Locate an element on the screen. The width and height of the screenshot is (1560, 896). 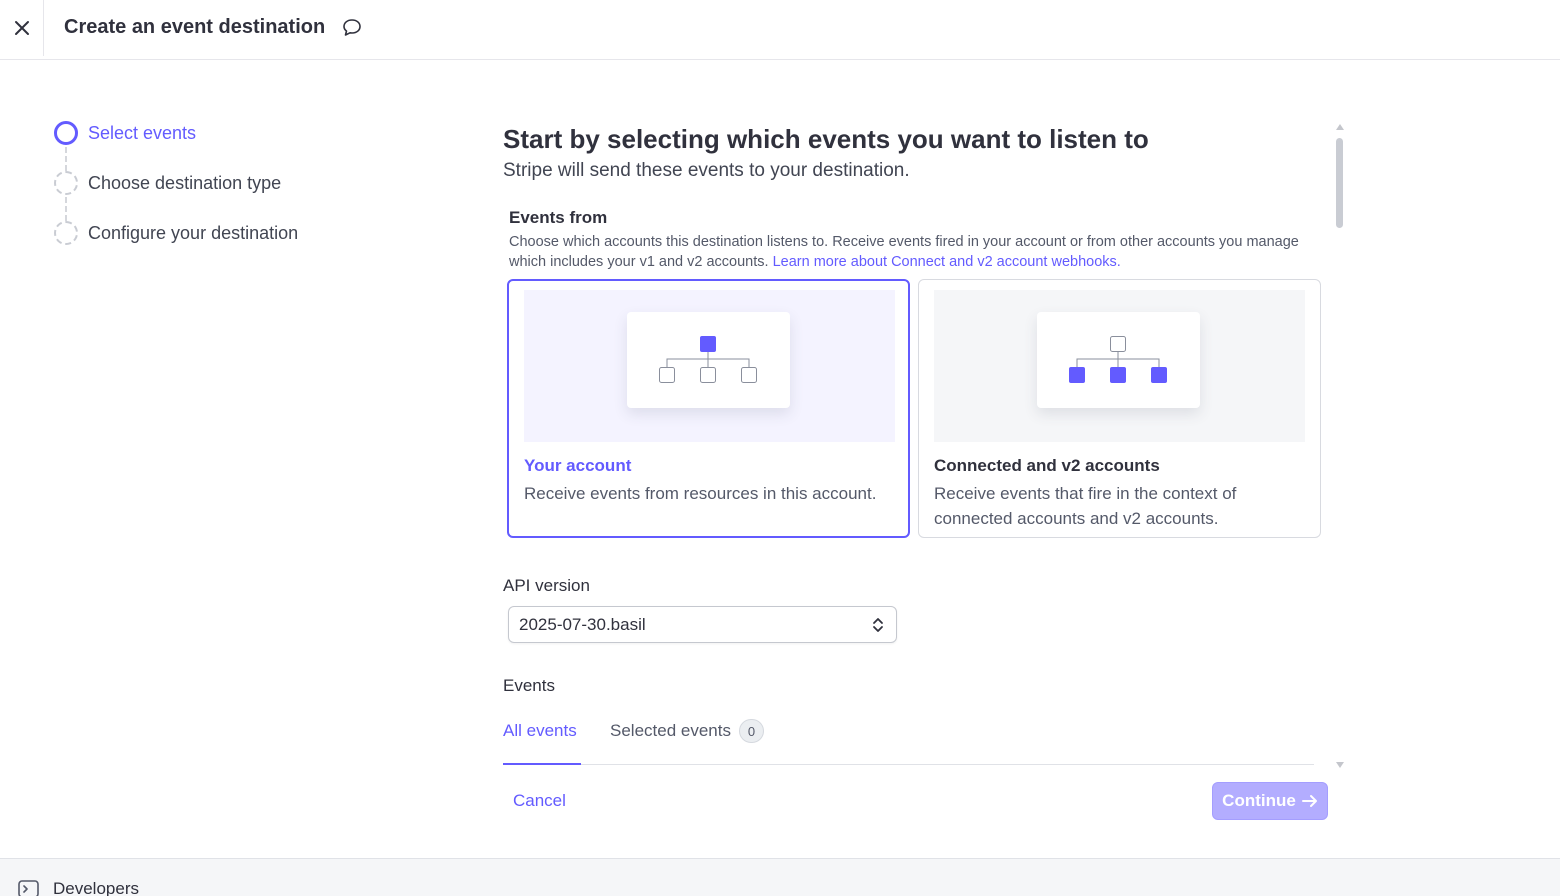
chat-bubble-icon is located at coordinates (352, 28).